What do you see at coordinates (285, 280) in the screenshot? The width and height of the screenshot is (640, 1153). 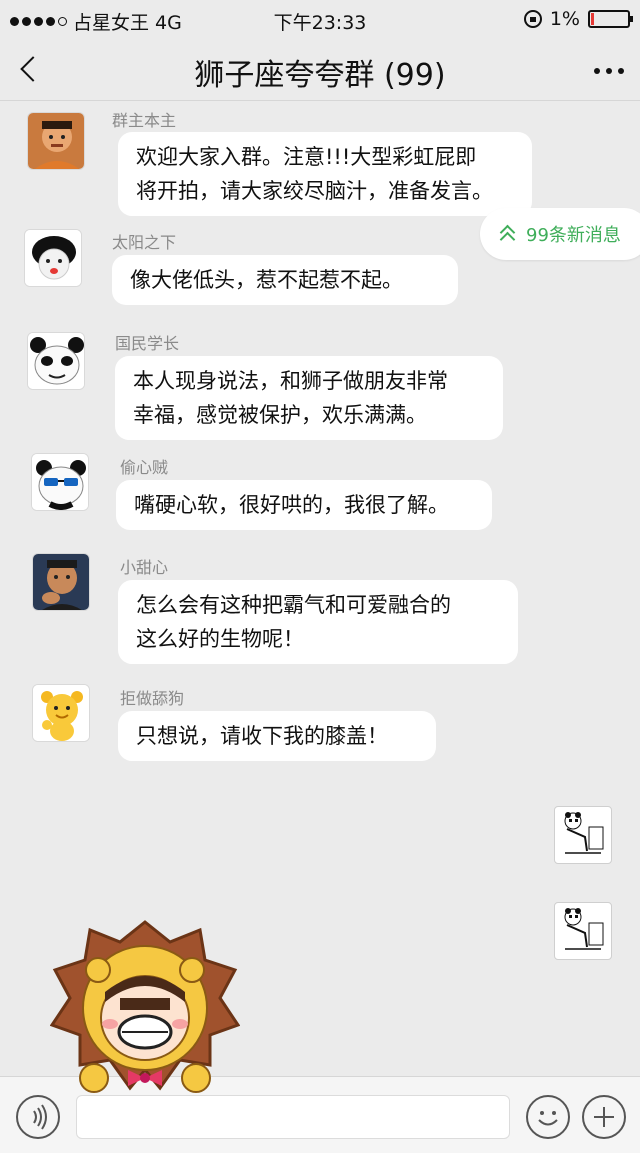 I see `message-bubble: 像大佬低头，惹不起惹不起。` at bounding box center [285, 280].